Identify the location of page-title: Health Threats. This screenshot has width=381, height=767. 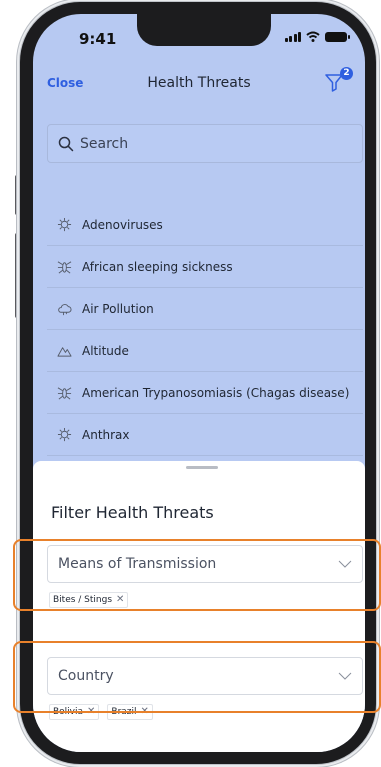
(199, 83).